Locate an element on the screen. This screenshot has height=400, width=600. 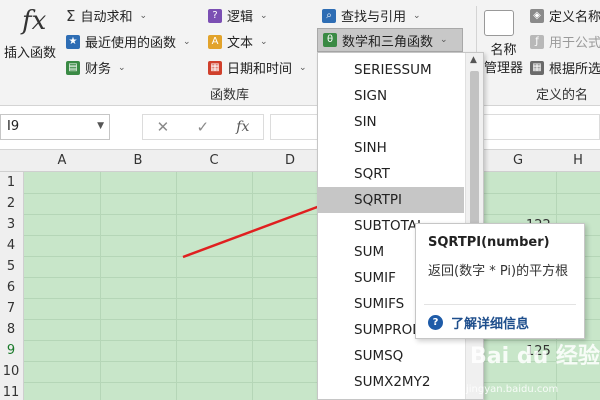
logic-question-icon: ? is located at coordinates (215, 15).